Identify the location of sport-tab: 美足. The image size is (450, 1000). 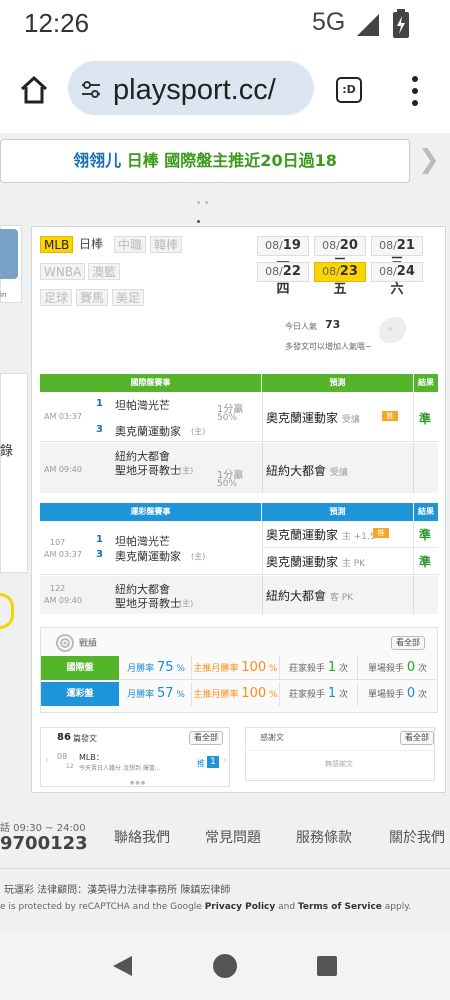
(128, 297).